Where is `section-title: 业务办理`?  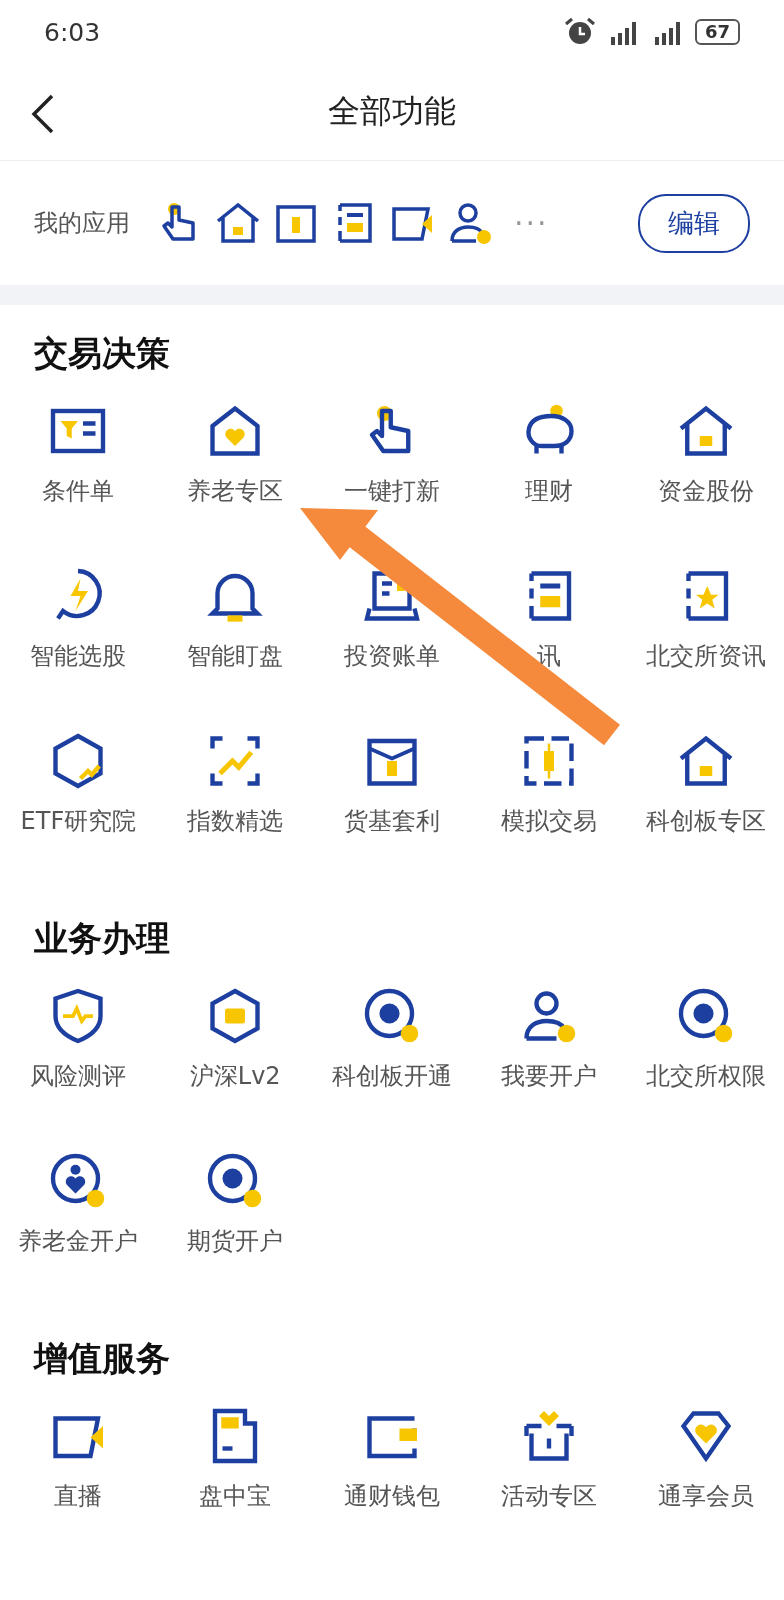
section-title: 业务办理 is located at coordinates (102, 938).